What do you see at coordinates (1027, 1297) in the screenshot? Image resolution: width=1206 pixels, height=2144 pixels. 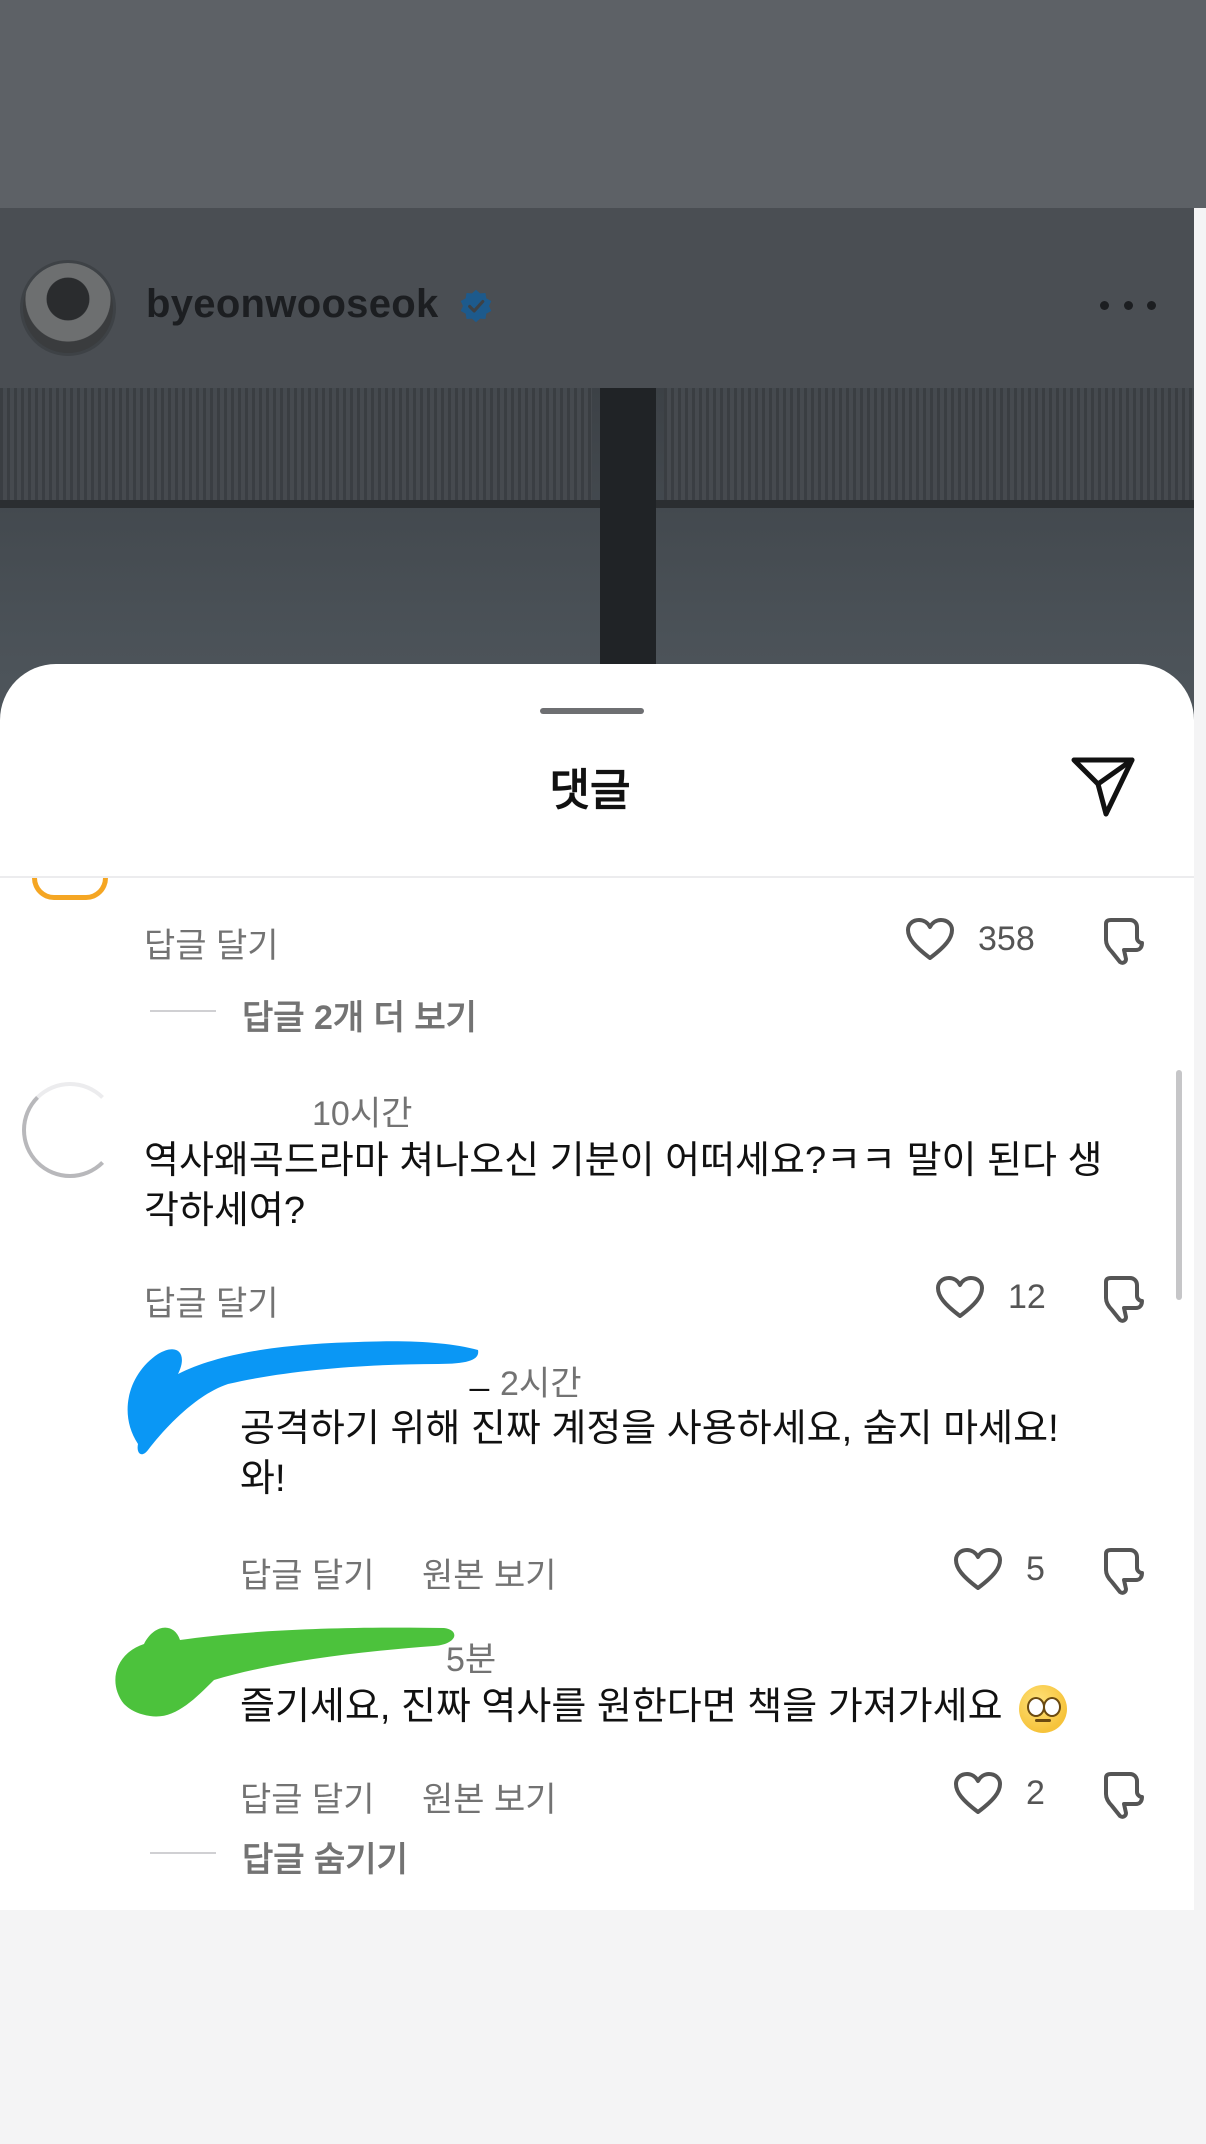 I see `like-count: 12` at bounding box center [1027, 1297].